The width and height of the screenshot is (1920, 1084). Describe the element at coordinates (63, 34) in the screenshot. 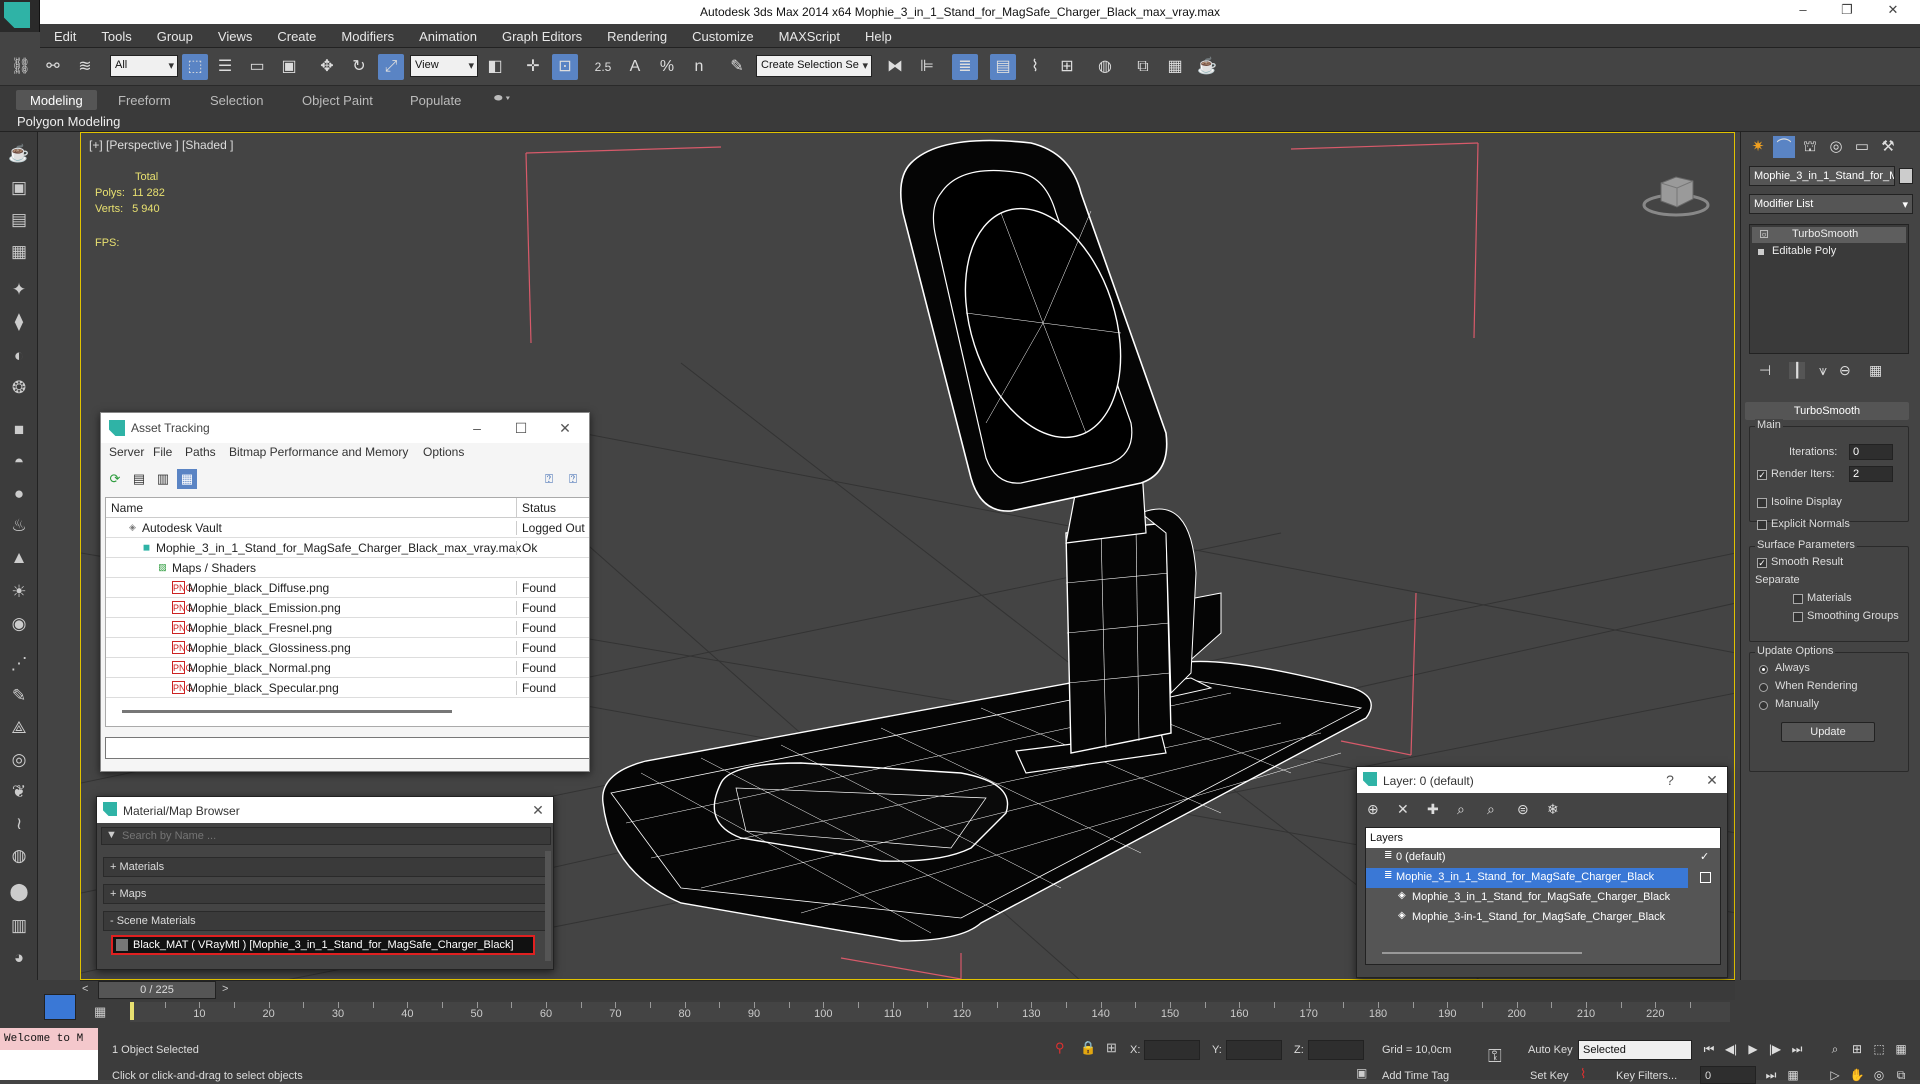

I see `menu-edit: Edit` at that location.